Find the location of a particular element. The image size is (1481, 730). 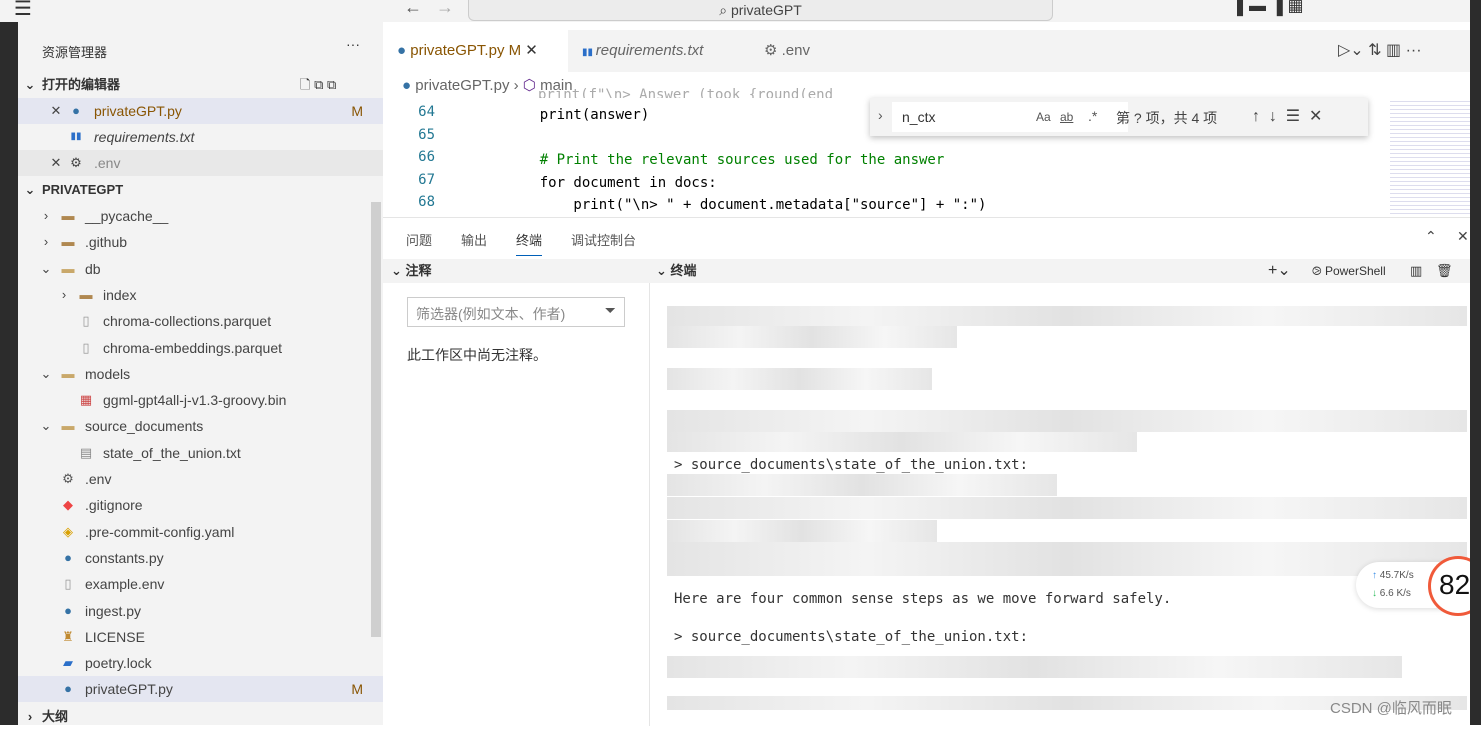

folder-icon: ▬ is located at coordinates (86, 294).